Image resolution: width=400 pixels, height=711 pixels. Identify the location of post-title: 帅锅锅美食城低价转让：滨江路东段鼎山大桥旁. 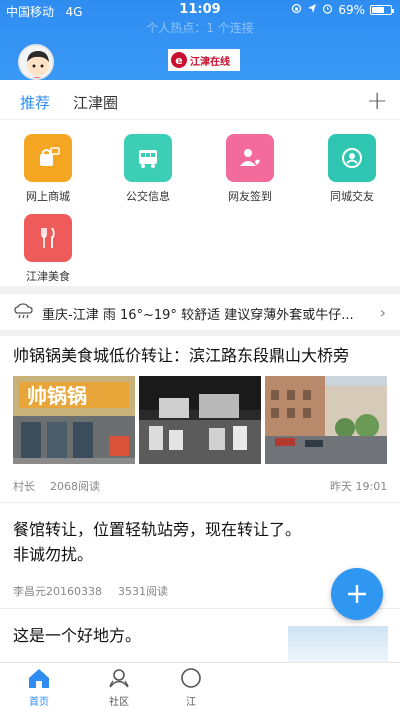
(181, 356).